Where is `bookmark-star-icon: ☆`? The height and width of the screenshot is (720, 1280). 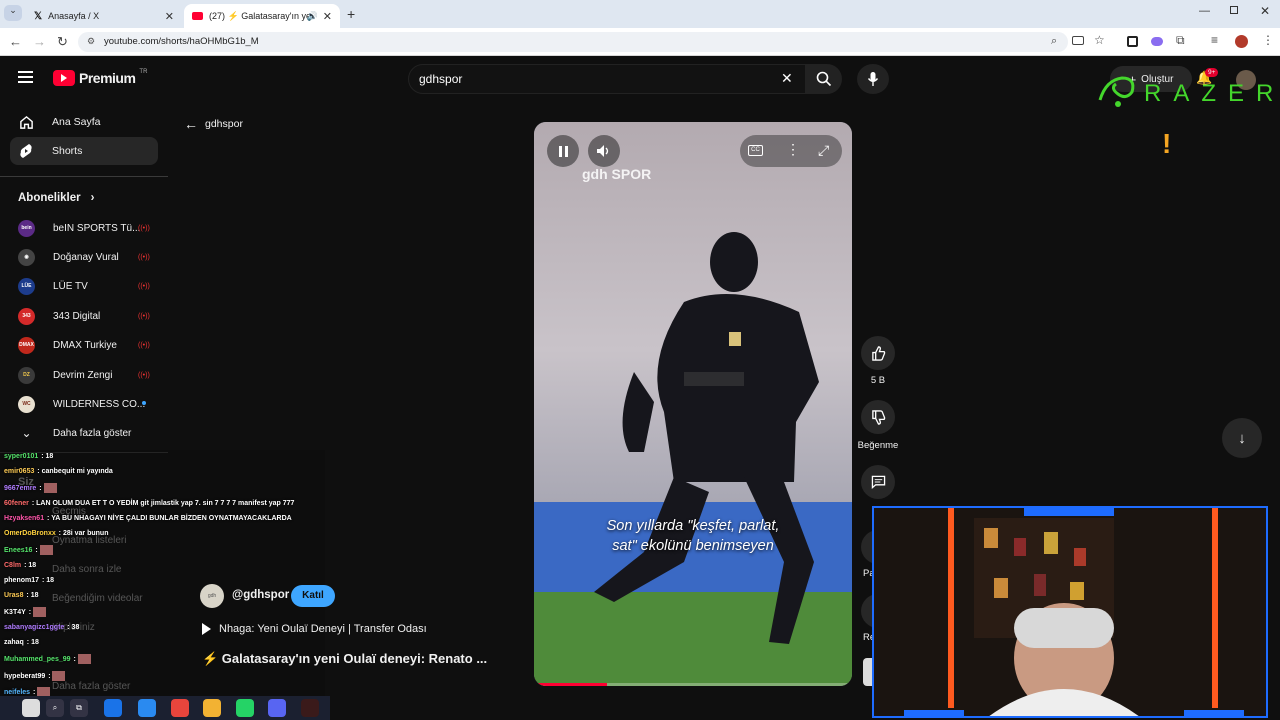
bookmark-star-icon: ☆ is located at coordinates (1099, 40).